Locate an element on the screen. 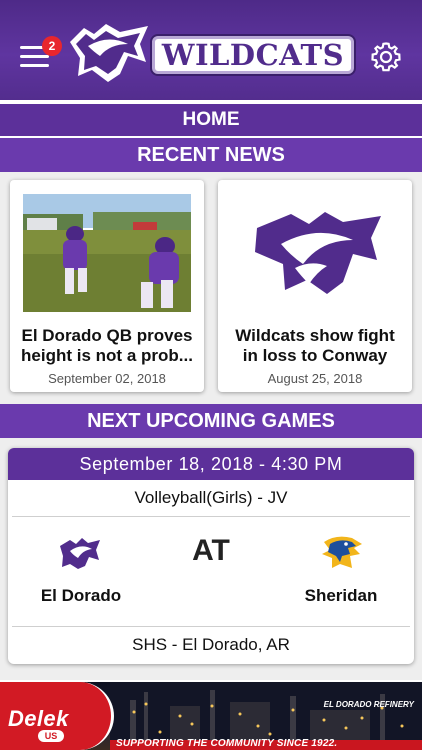  brand-wordmark: WILDCATS is located at coordinates (253, 55).